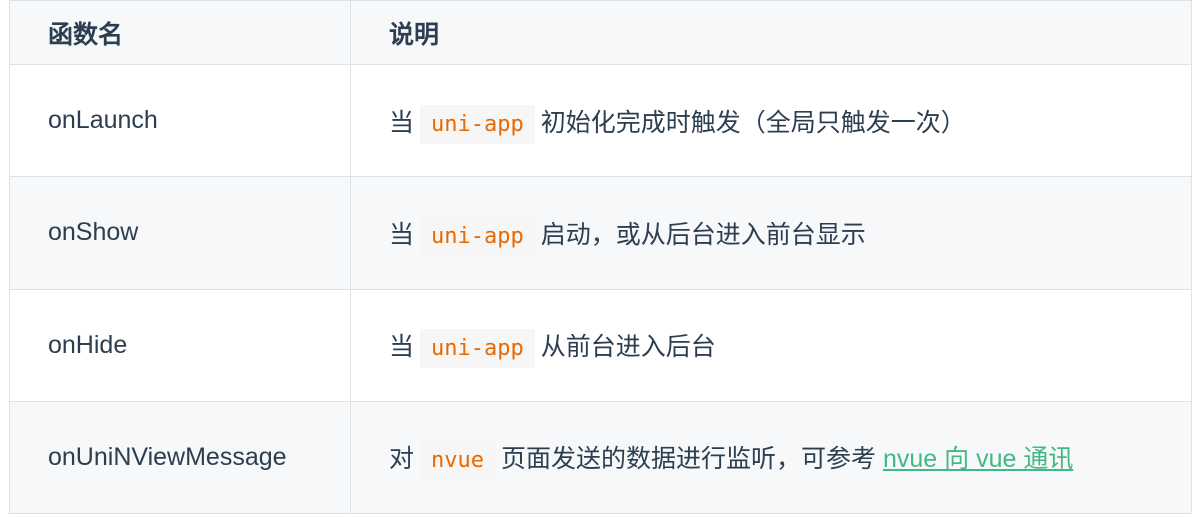 Image resolution: width=1200 pixels, height=517 pixels. What do you see at coordinates (457, 461) in the screenshot?
I see `inline-code: nvue` at bounding box center [457, 461].